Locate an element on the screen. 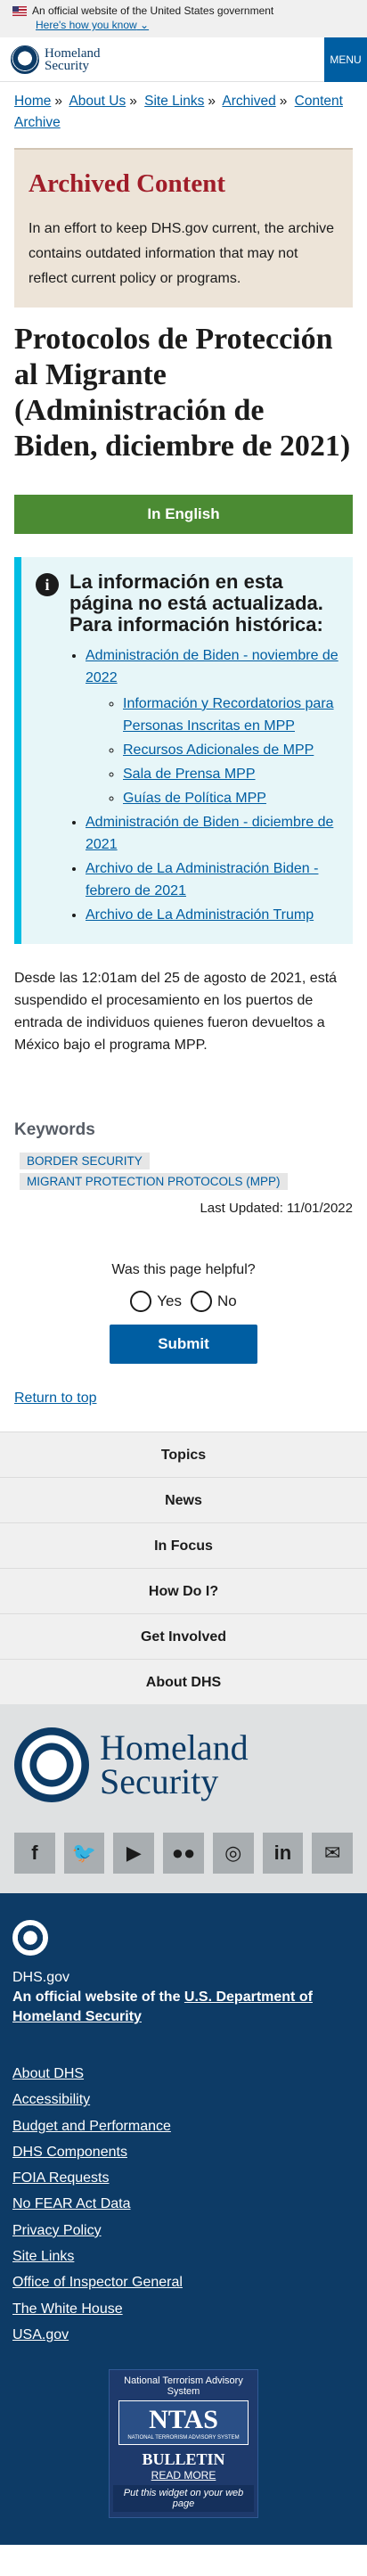 The image size is (367, 2576). list-item: Sala de Prensa MPP is located at coordinates (231, 774).